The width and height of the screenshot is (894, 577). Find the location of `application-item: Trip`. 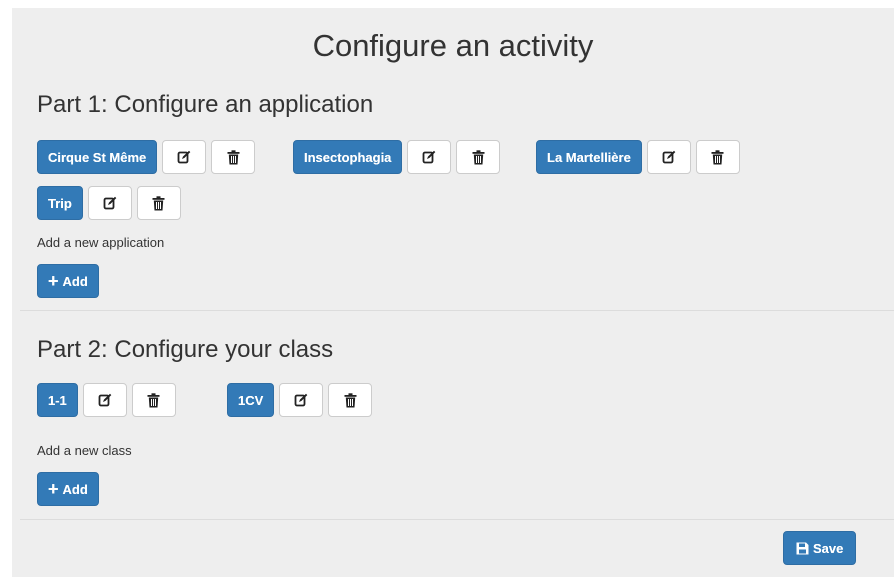

application-item: Trip is located at coordinates (109, 203).